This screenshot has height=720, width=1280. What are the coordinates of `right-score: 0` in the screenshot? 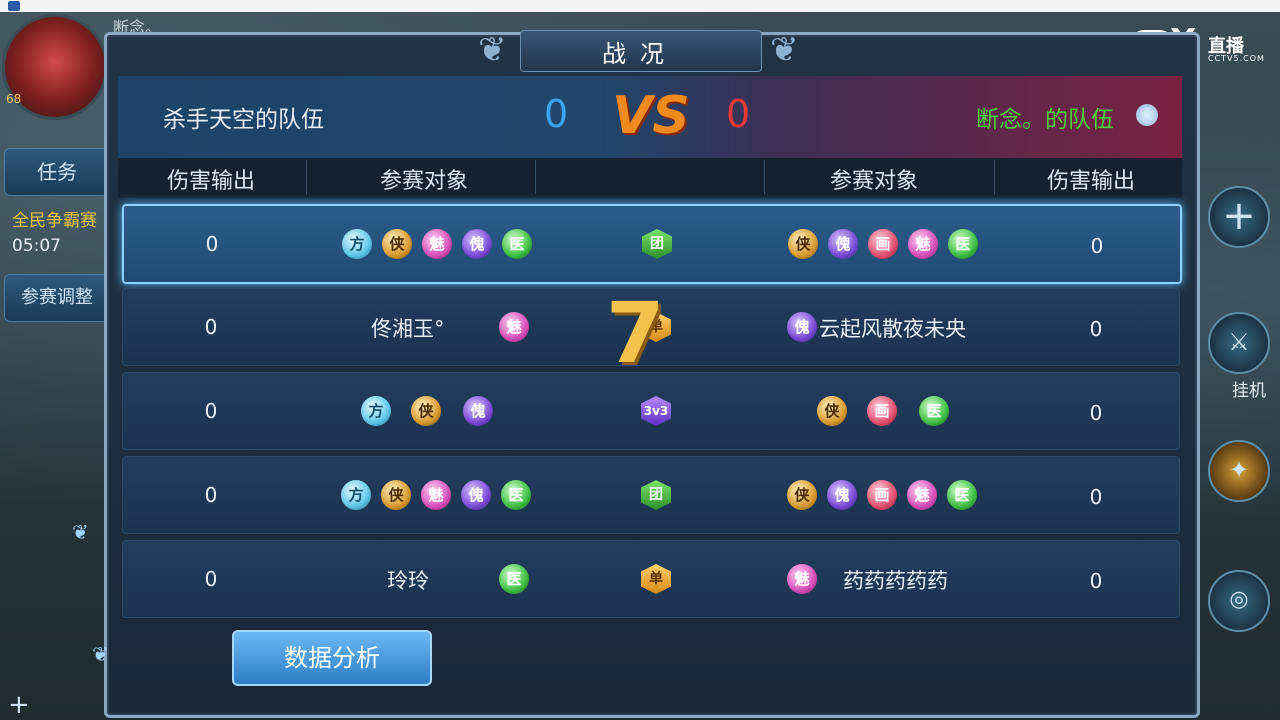 It's located at (738, 114).